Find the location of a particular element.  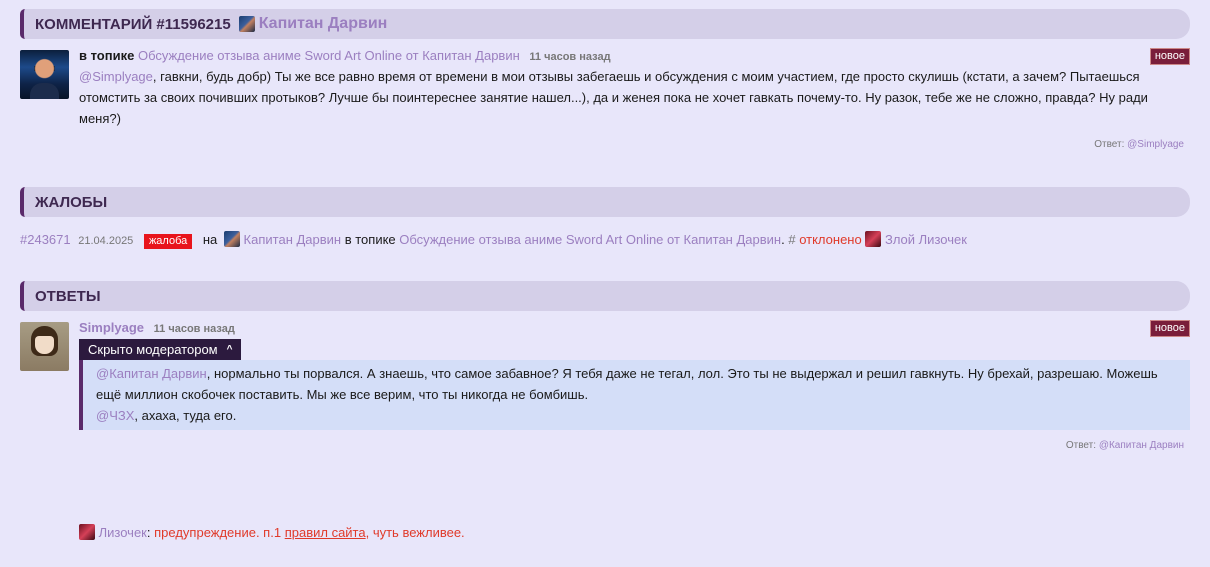

reply-user-link: @Simplyage is located at coordinates (1155, 144).